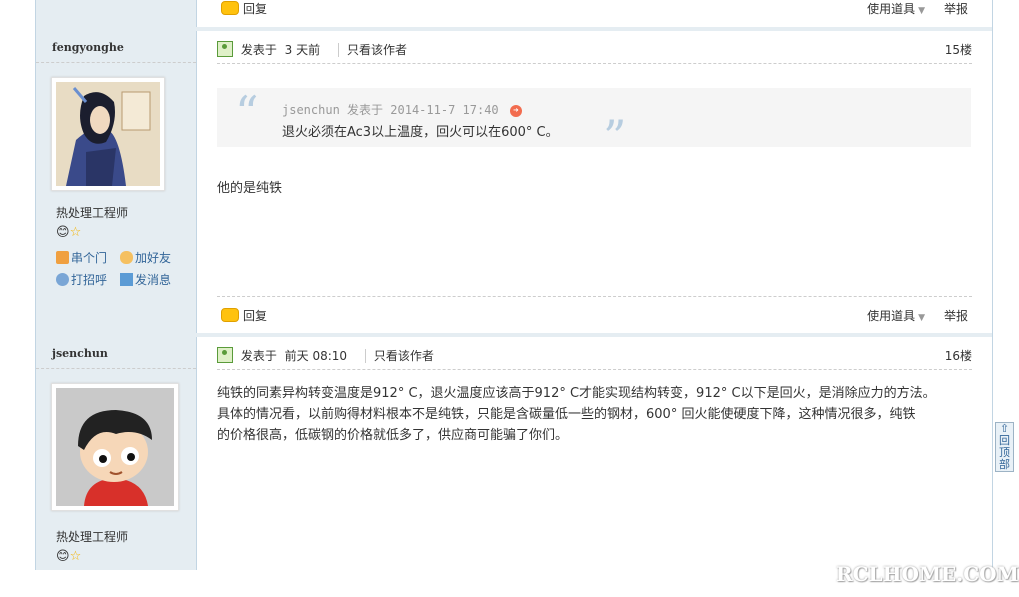 Image resolution: width=1019 pixels, height=597 pixels. Describe the element at coordinates (515, 111) in the screenshot. I see `jump-to-post-icon: ➜` at that location.